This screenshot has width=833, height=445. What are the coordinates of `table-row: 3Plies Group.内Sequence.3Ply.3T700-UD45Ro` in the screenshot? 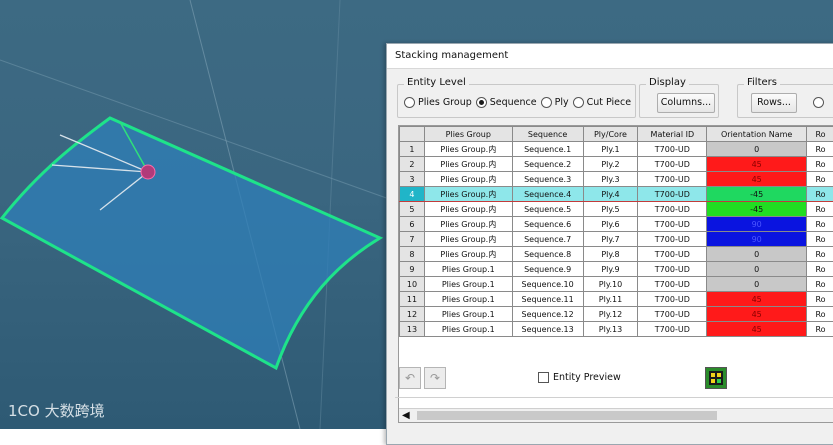 It's located at (616, 179).